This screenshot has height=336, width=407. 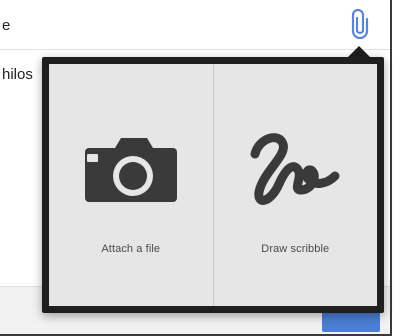 I want to click on compose-header-text: e, so click(x=6, y=25).